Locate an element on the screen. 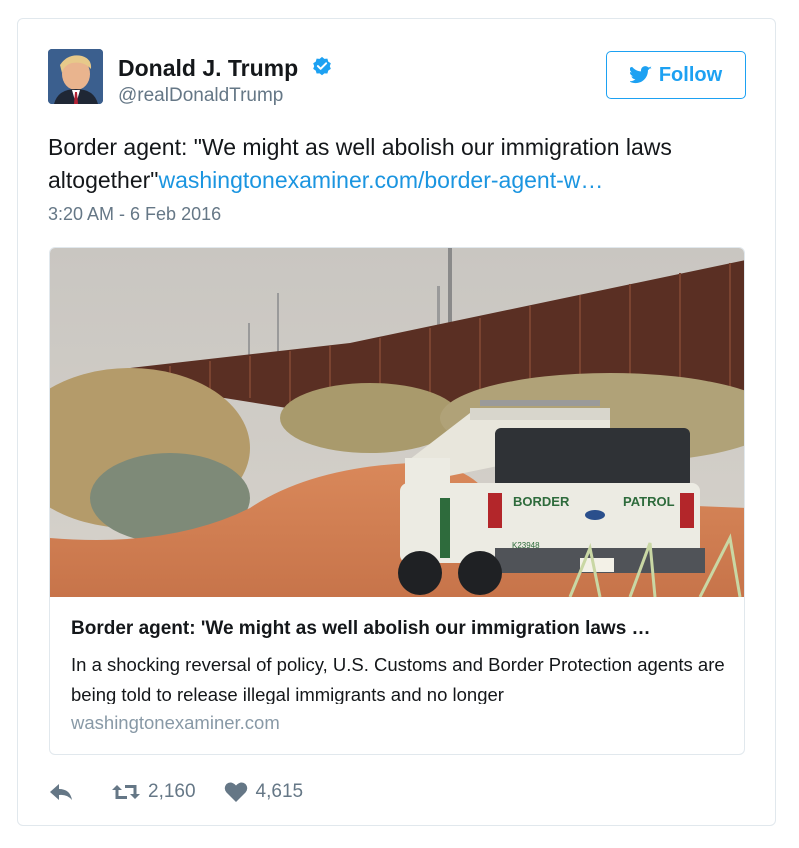 Image resolution: width=799 pixels, height=848 pixels. reply-icon is located at coordinates (61, 792).